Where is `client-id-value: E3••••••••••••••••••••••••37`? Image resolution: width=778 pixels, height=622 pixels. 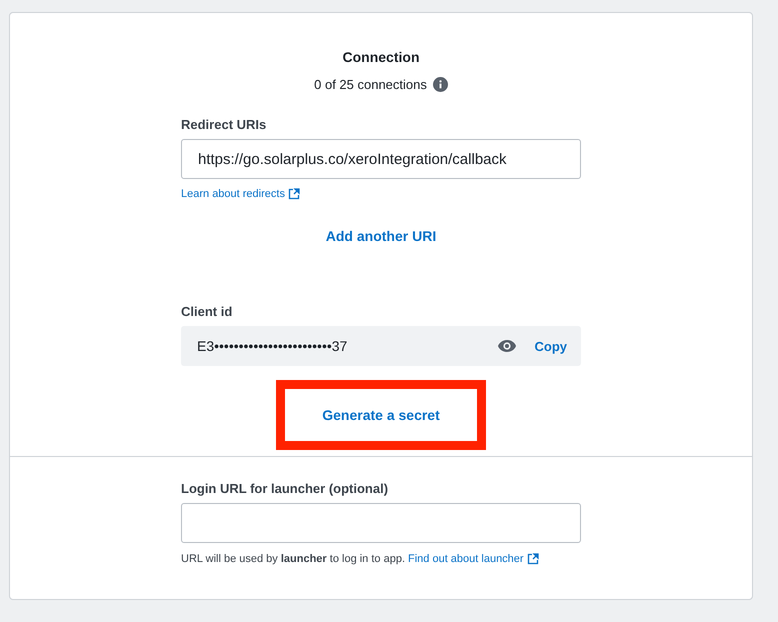
client-id-value: E3••••••••••••••••••••••••37 is located at coordinates (272, 346).